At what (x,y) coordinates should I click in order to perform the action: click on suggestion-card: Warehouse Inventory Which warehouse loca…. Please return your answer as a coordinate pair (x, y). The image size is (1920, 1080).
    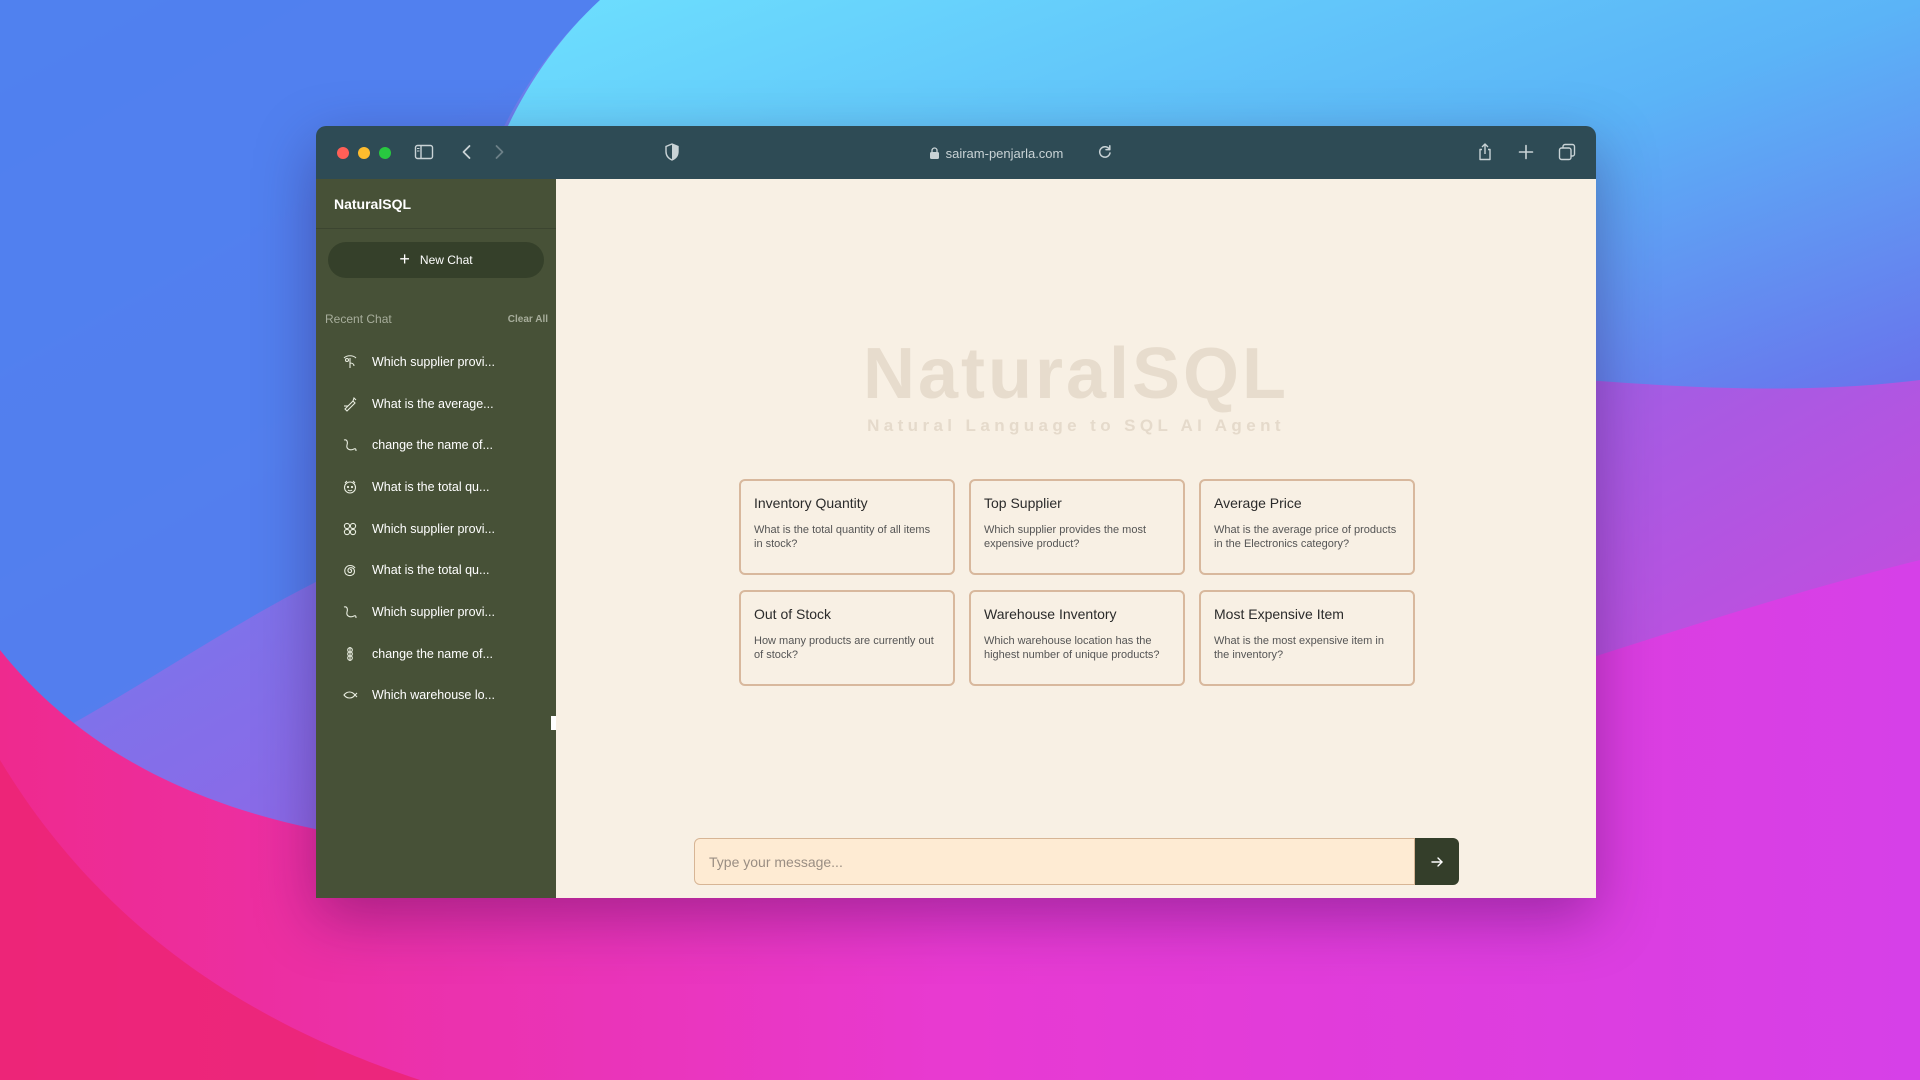
    Looking at the image, I should click on (1077, 638).